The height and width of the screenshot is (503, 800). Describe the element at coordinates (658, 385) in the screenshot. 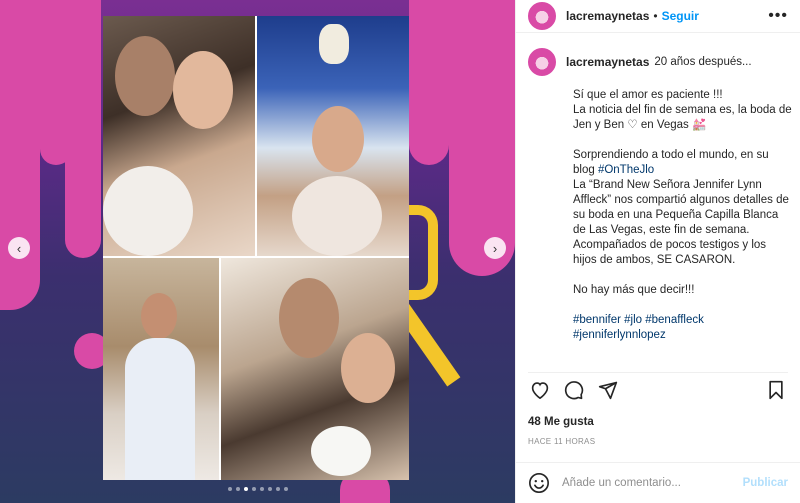

I see `post-actions-bar` at that location.